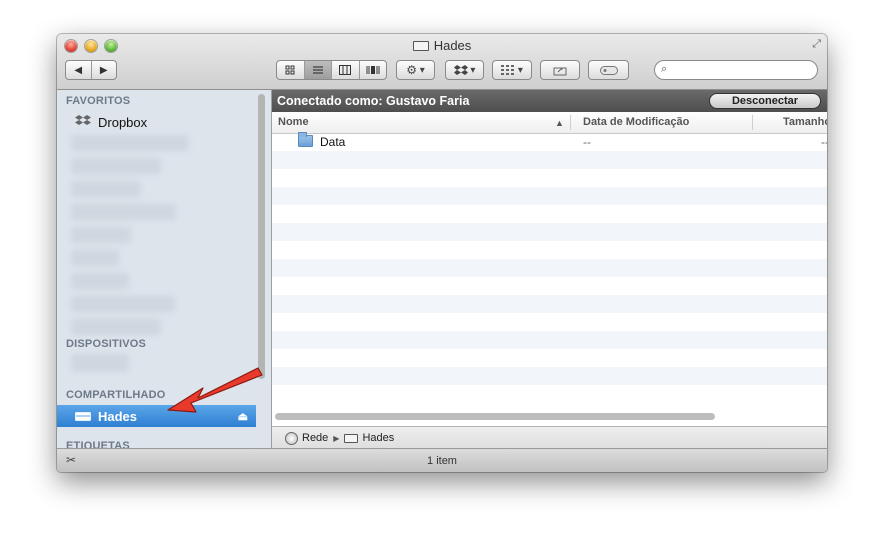  What do you see at coordinates (411, 70) in the screenshot?
I see `gear-icon: ⚙` at bounding box center [411, 70].